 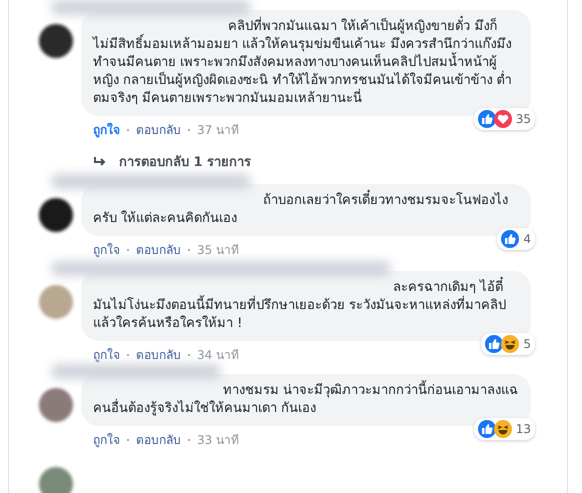 What do you see at coordinates (523, 119) in the screenshot?
I see `reaction-count: 35` at bounding box center [523, 119].